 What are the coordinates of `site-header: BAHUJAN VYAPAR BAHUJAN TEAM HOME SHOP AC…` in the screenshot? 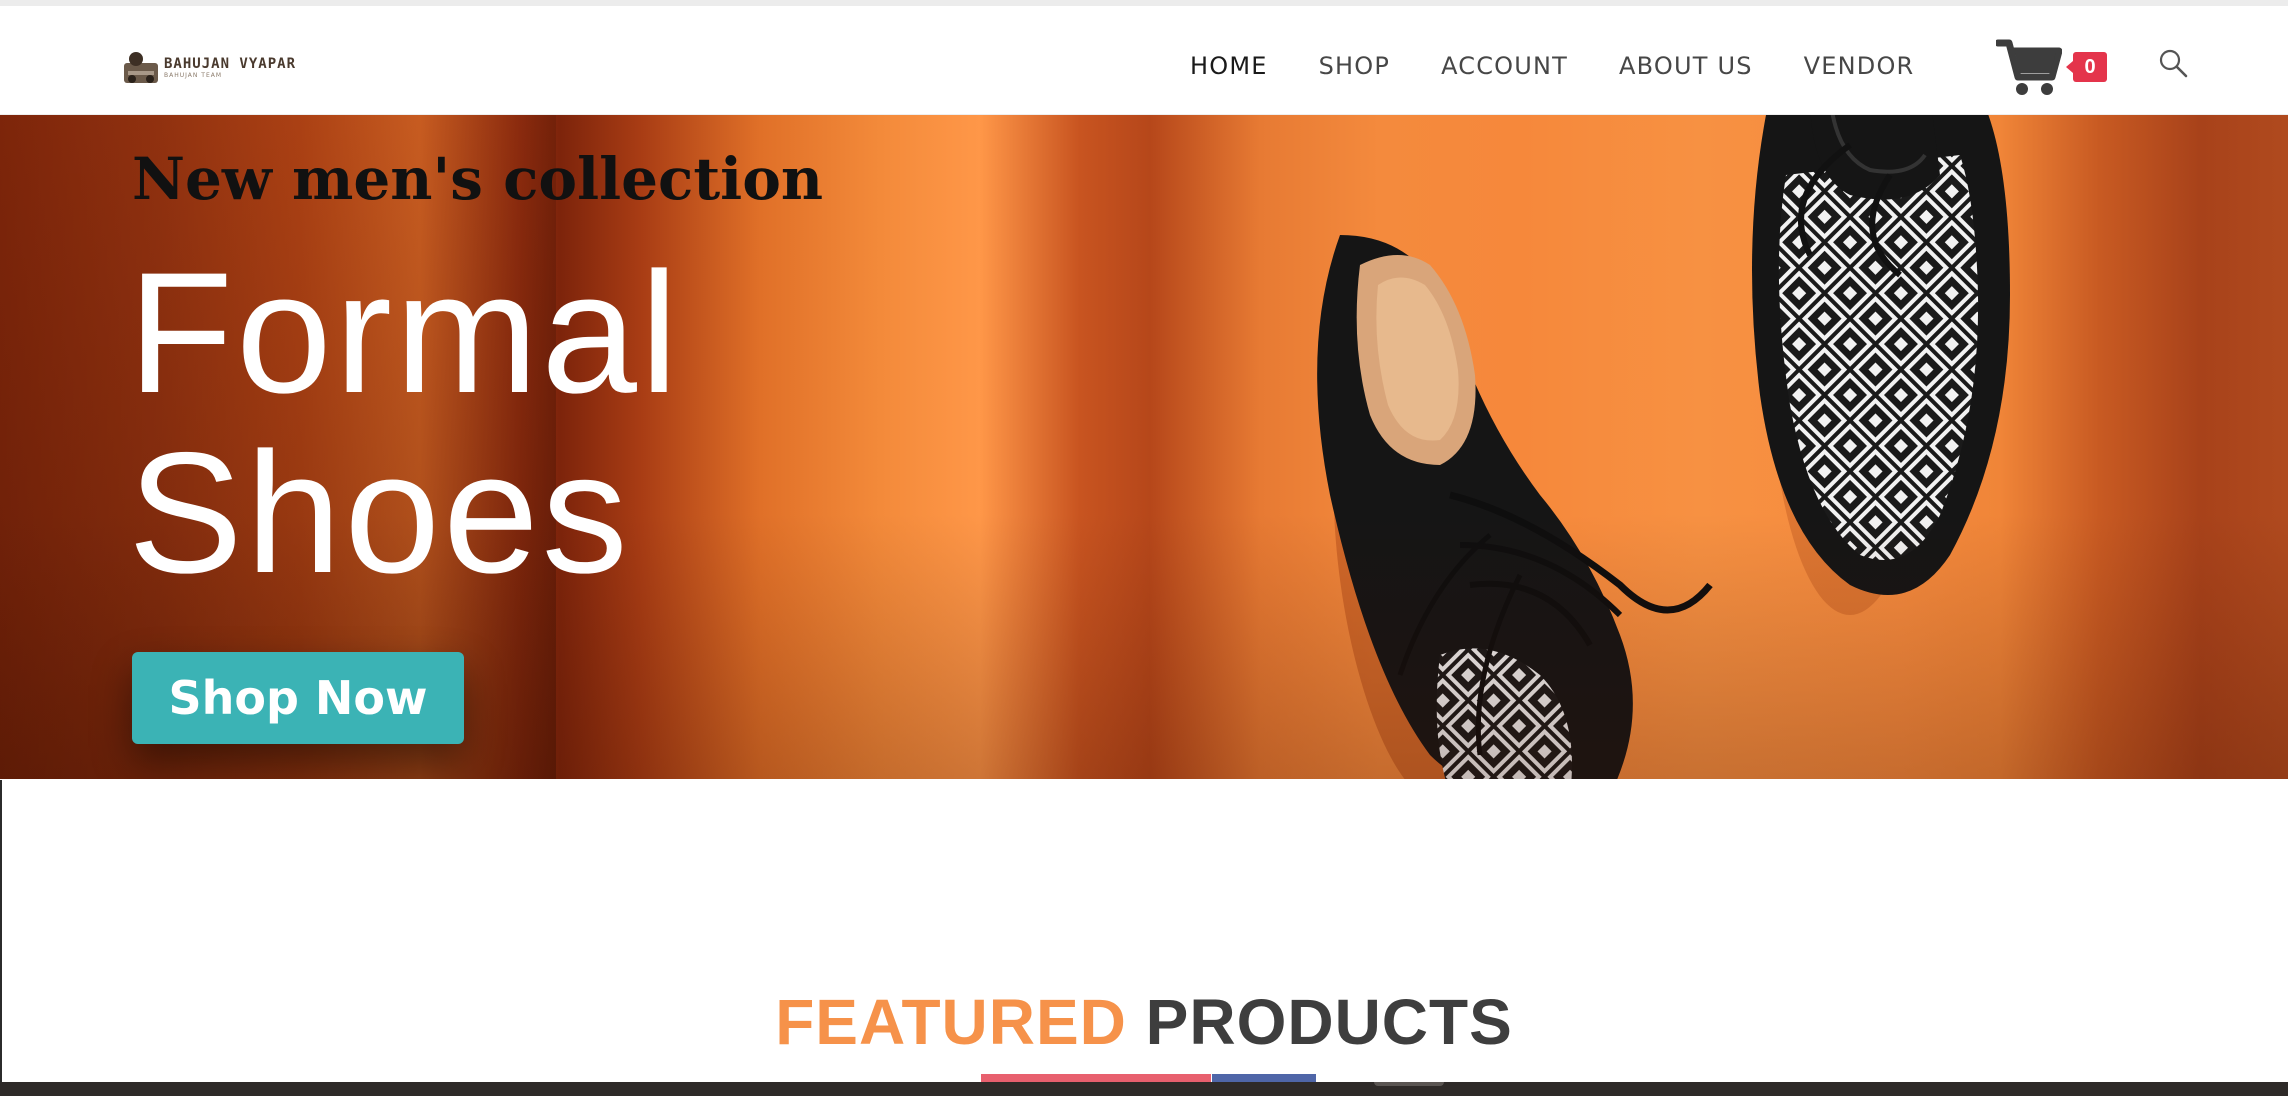 It's located at (1144, 60).